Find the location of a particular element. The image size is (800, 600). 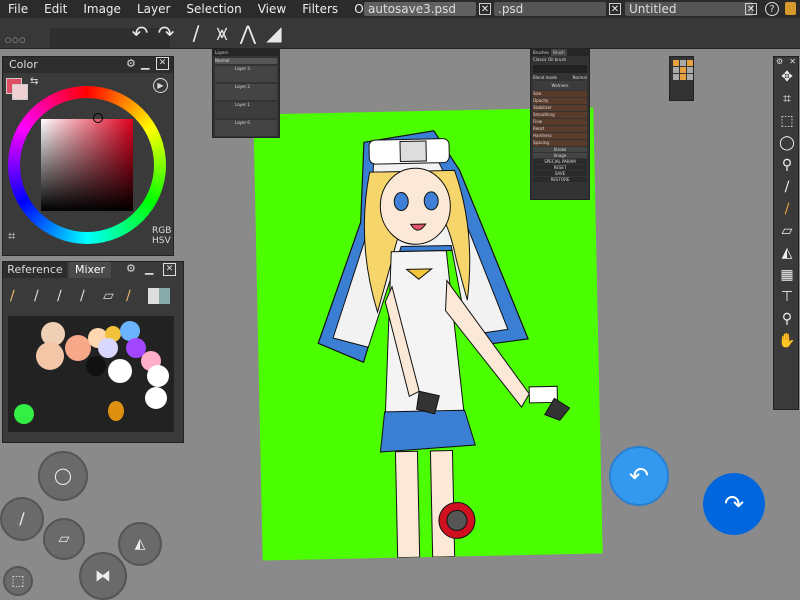

tab-reference: Reference is located at coordinates (35, 270).